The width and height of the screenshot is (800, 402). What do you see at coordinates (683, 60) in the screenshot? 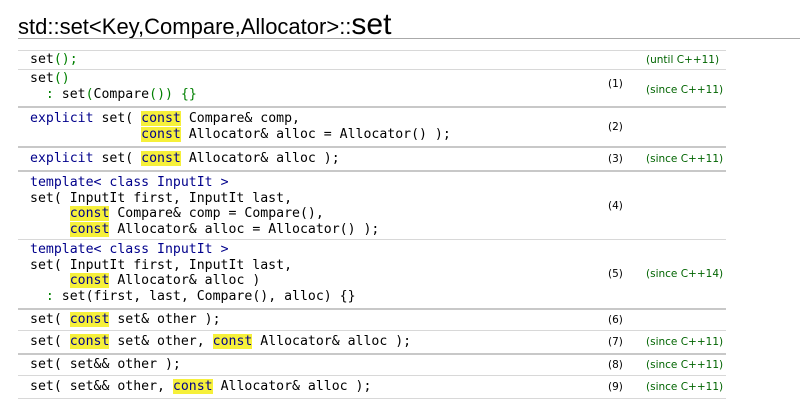
I see `since-badge: (until C++11)` at bounding box center [683, 60].